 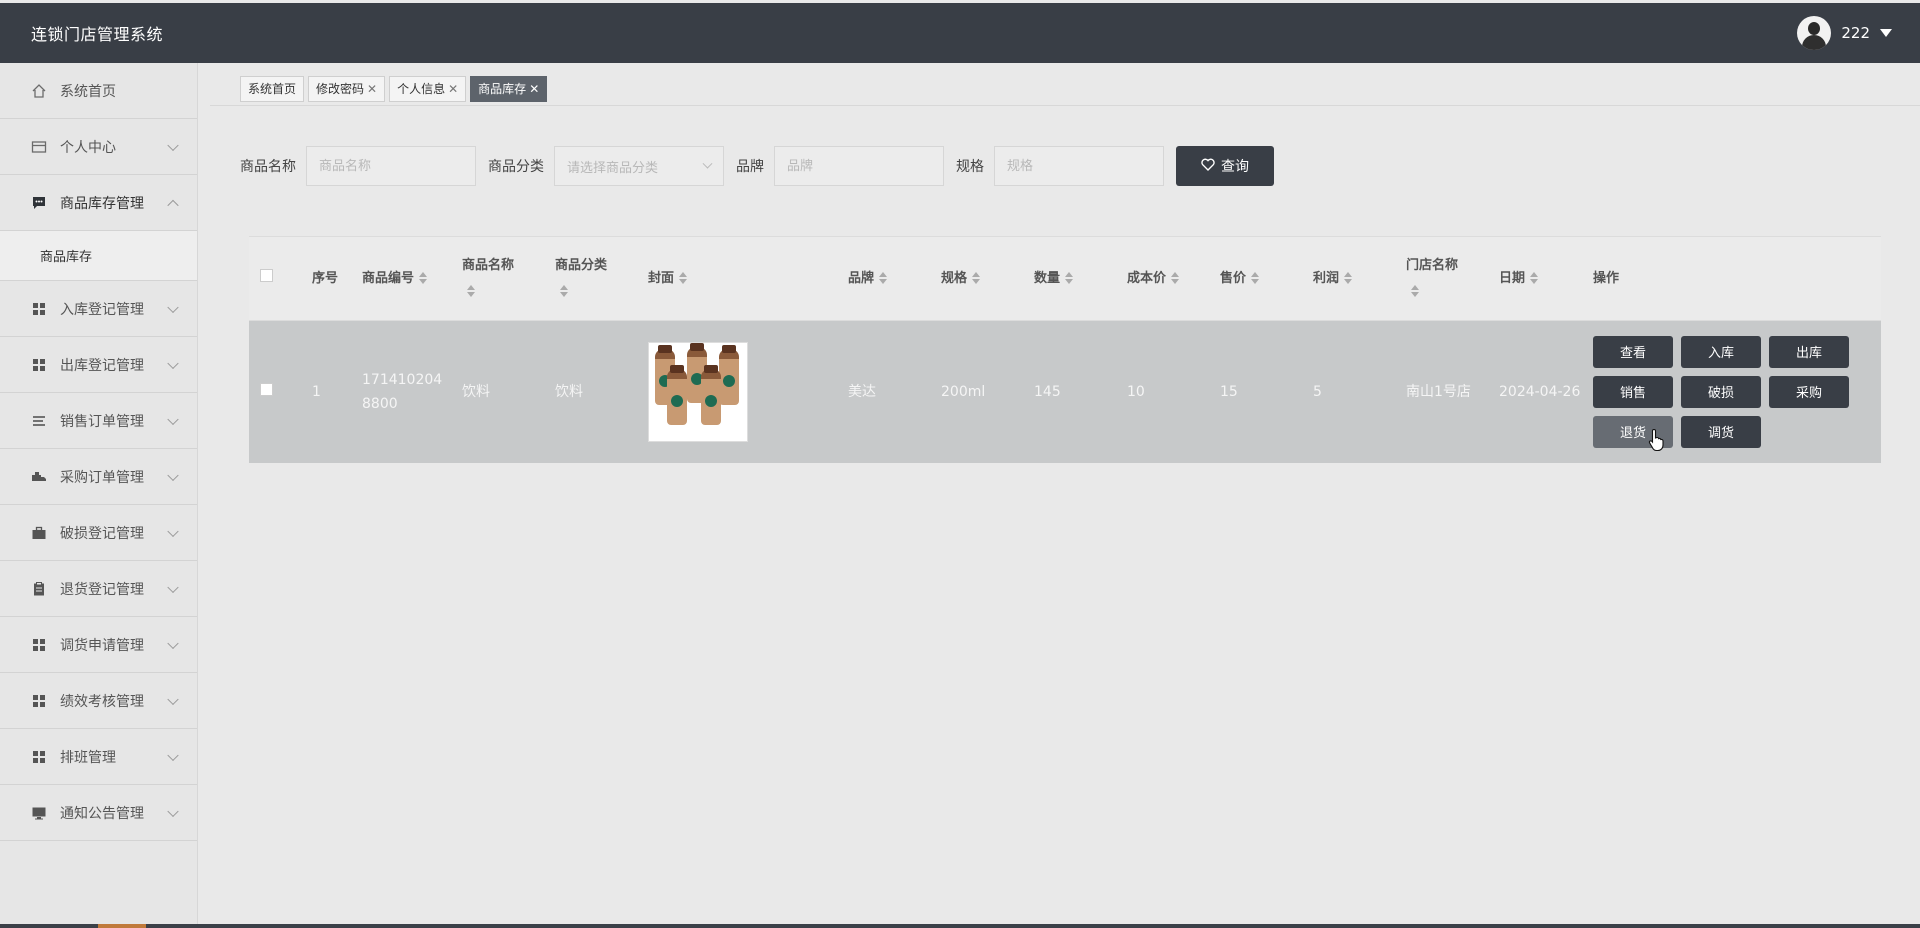 What do you see at coordinates (1353, 279) in the screenshot?
I see `col-profit: 利润` at bounding box center [1353, 279].